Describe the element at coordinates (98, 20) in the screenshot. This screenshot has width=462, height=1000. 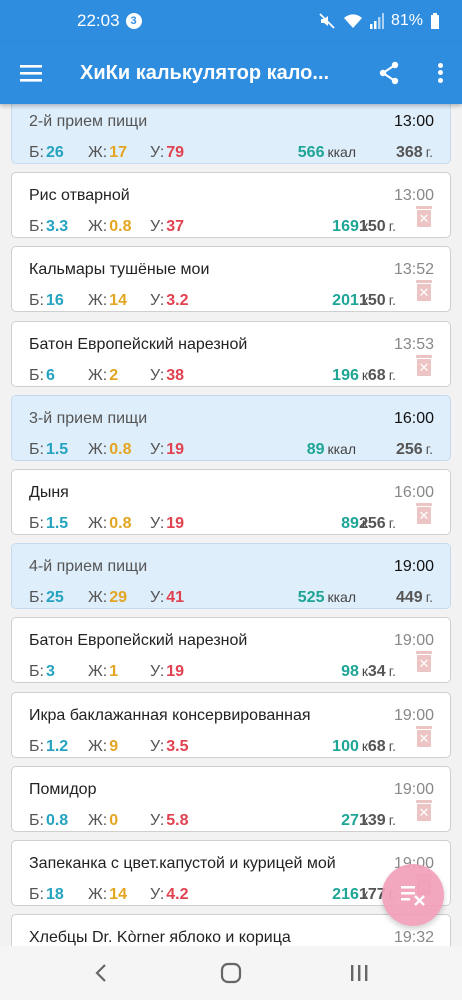
I see `status-time: 22:03` at that location.